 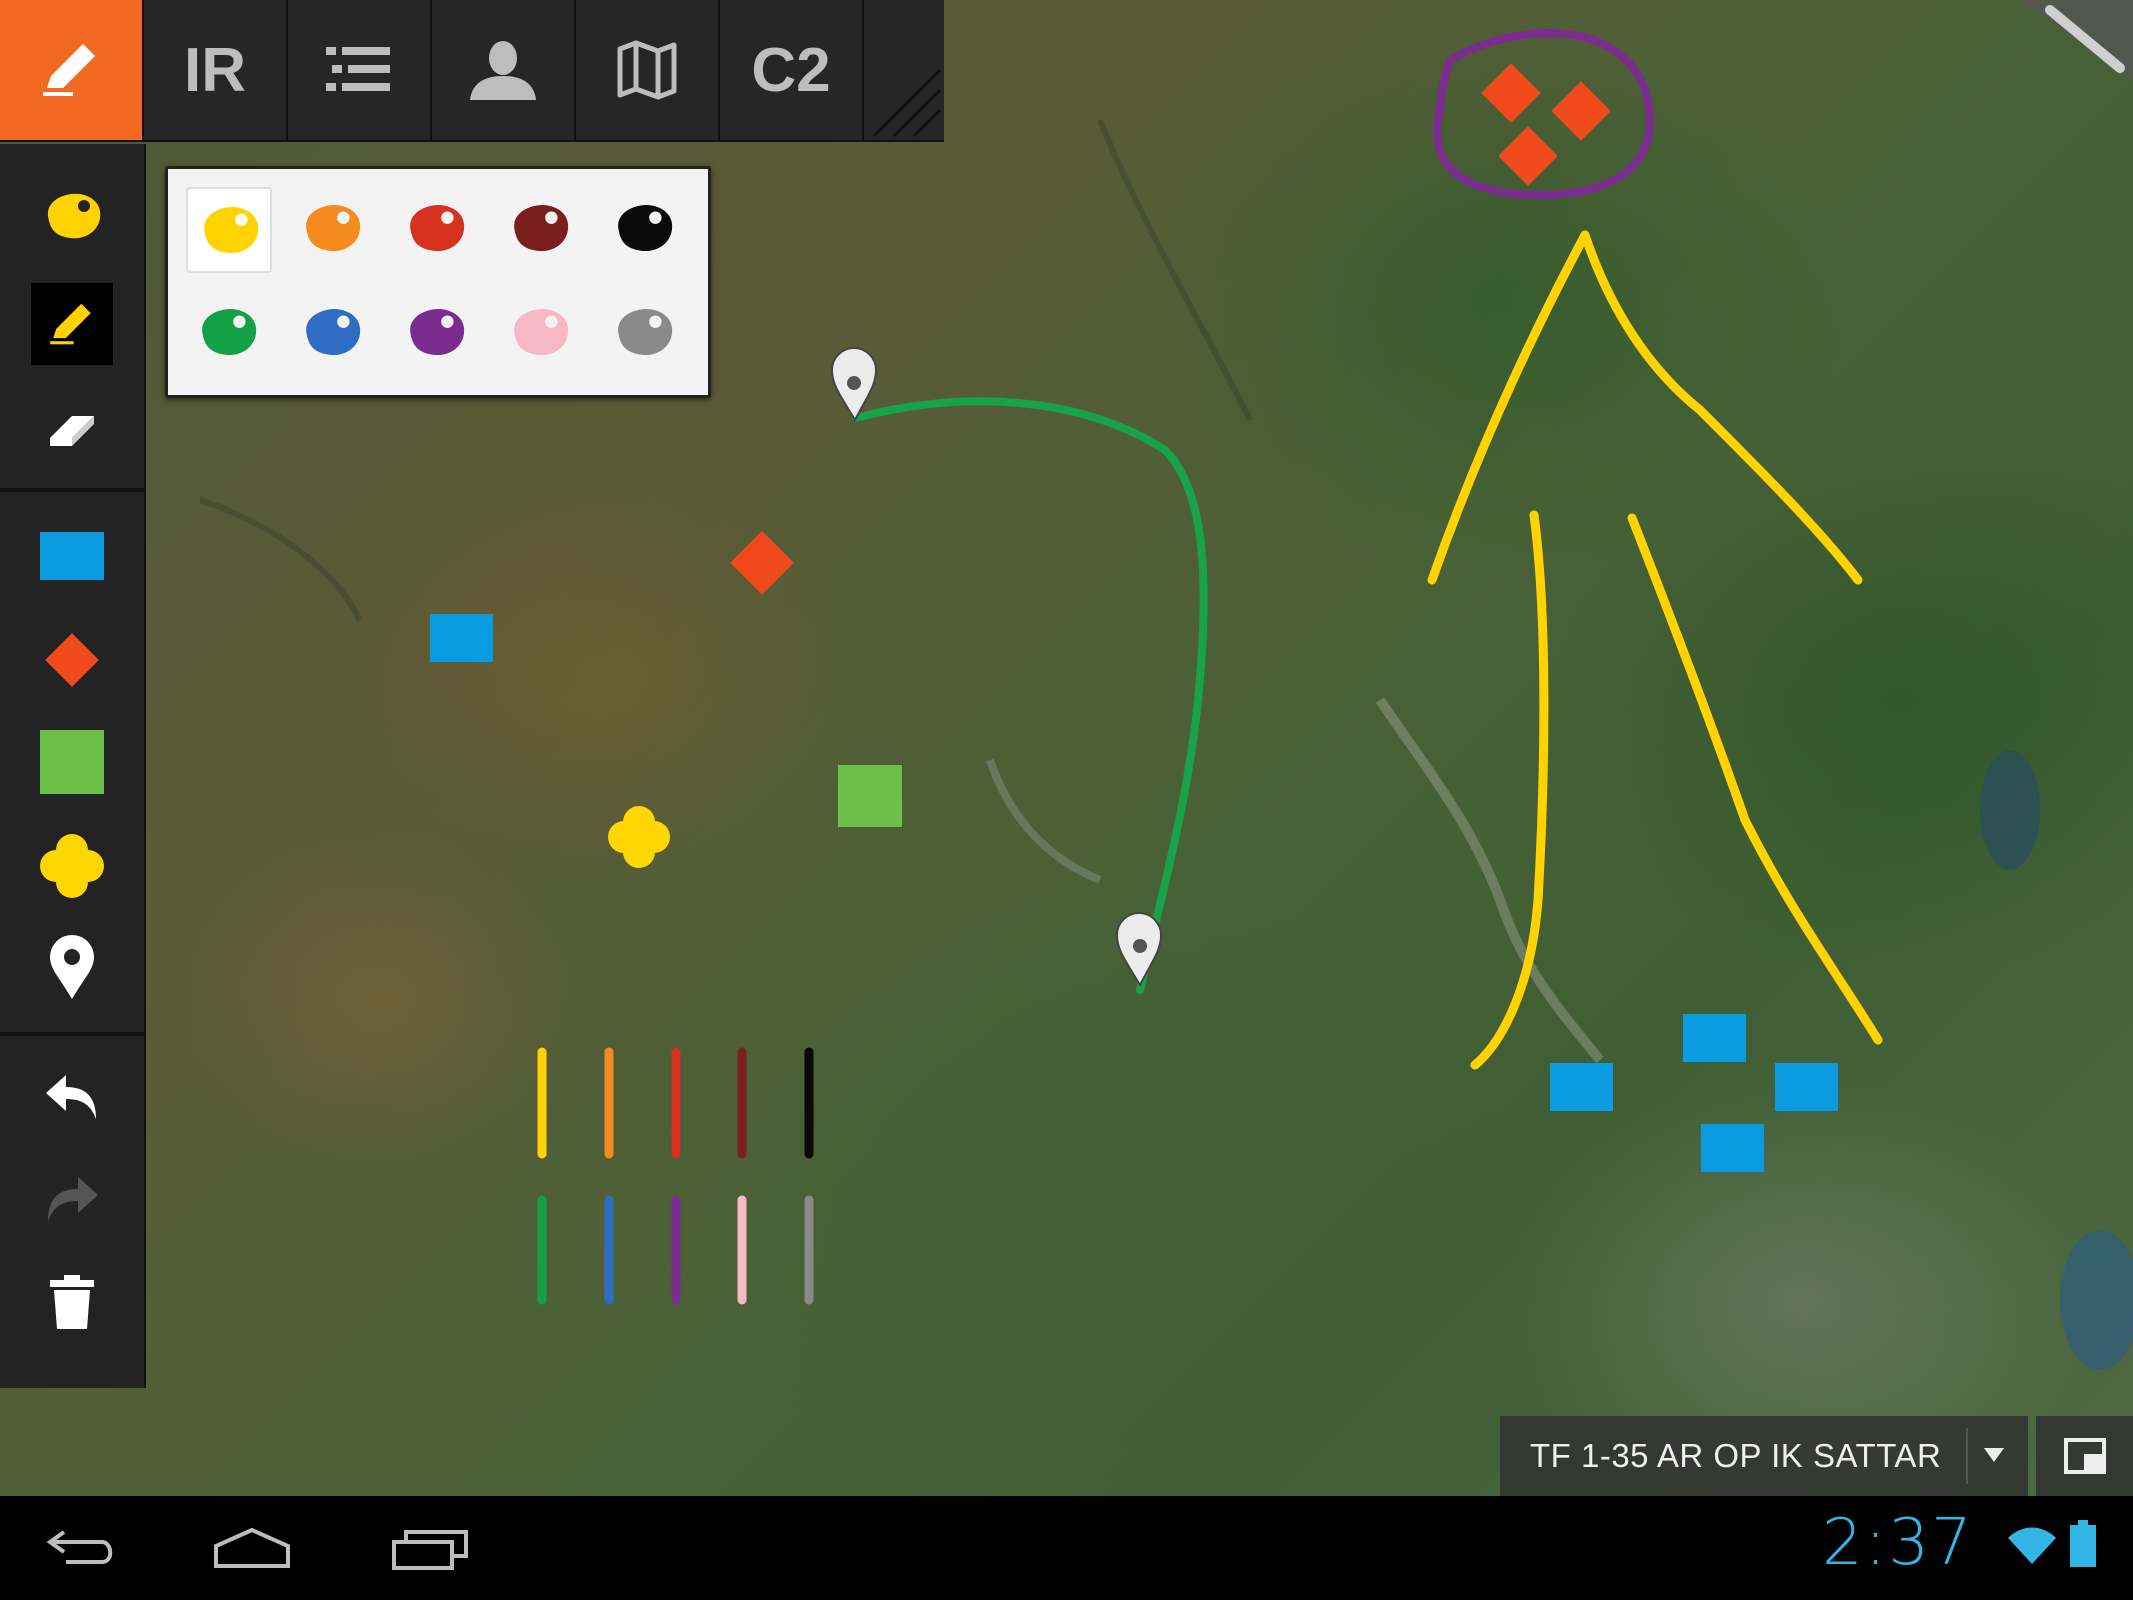 I want to click on unit-selector-dropdown: TF 1-35 AR OP IK SATTAR, so click(x=1764, y=1456).